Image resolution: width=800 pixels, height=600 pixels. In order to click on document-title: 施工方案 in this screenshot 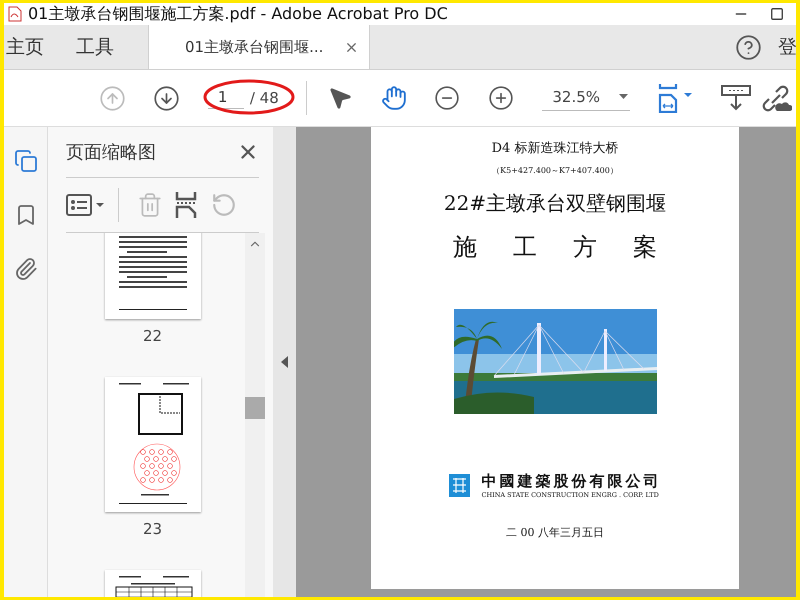, I will do `click(572, 247)`.